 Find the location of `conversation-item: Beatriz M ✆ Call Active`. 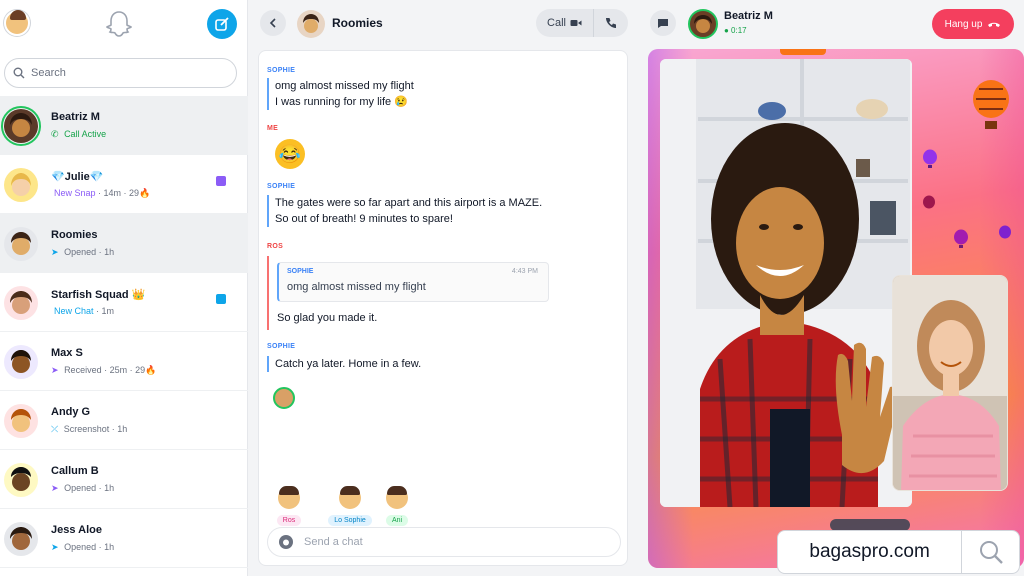

conversation-item: Beatriz M ✆ Call Active is located at coordinates (124, 125).